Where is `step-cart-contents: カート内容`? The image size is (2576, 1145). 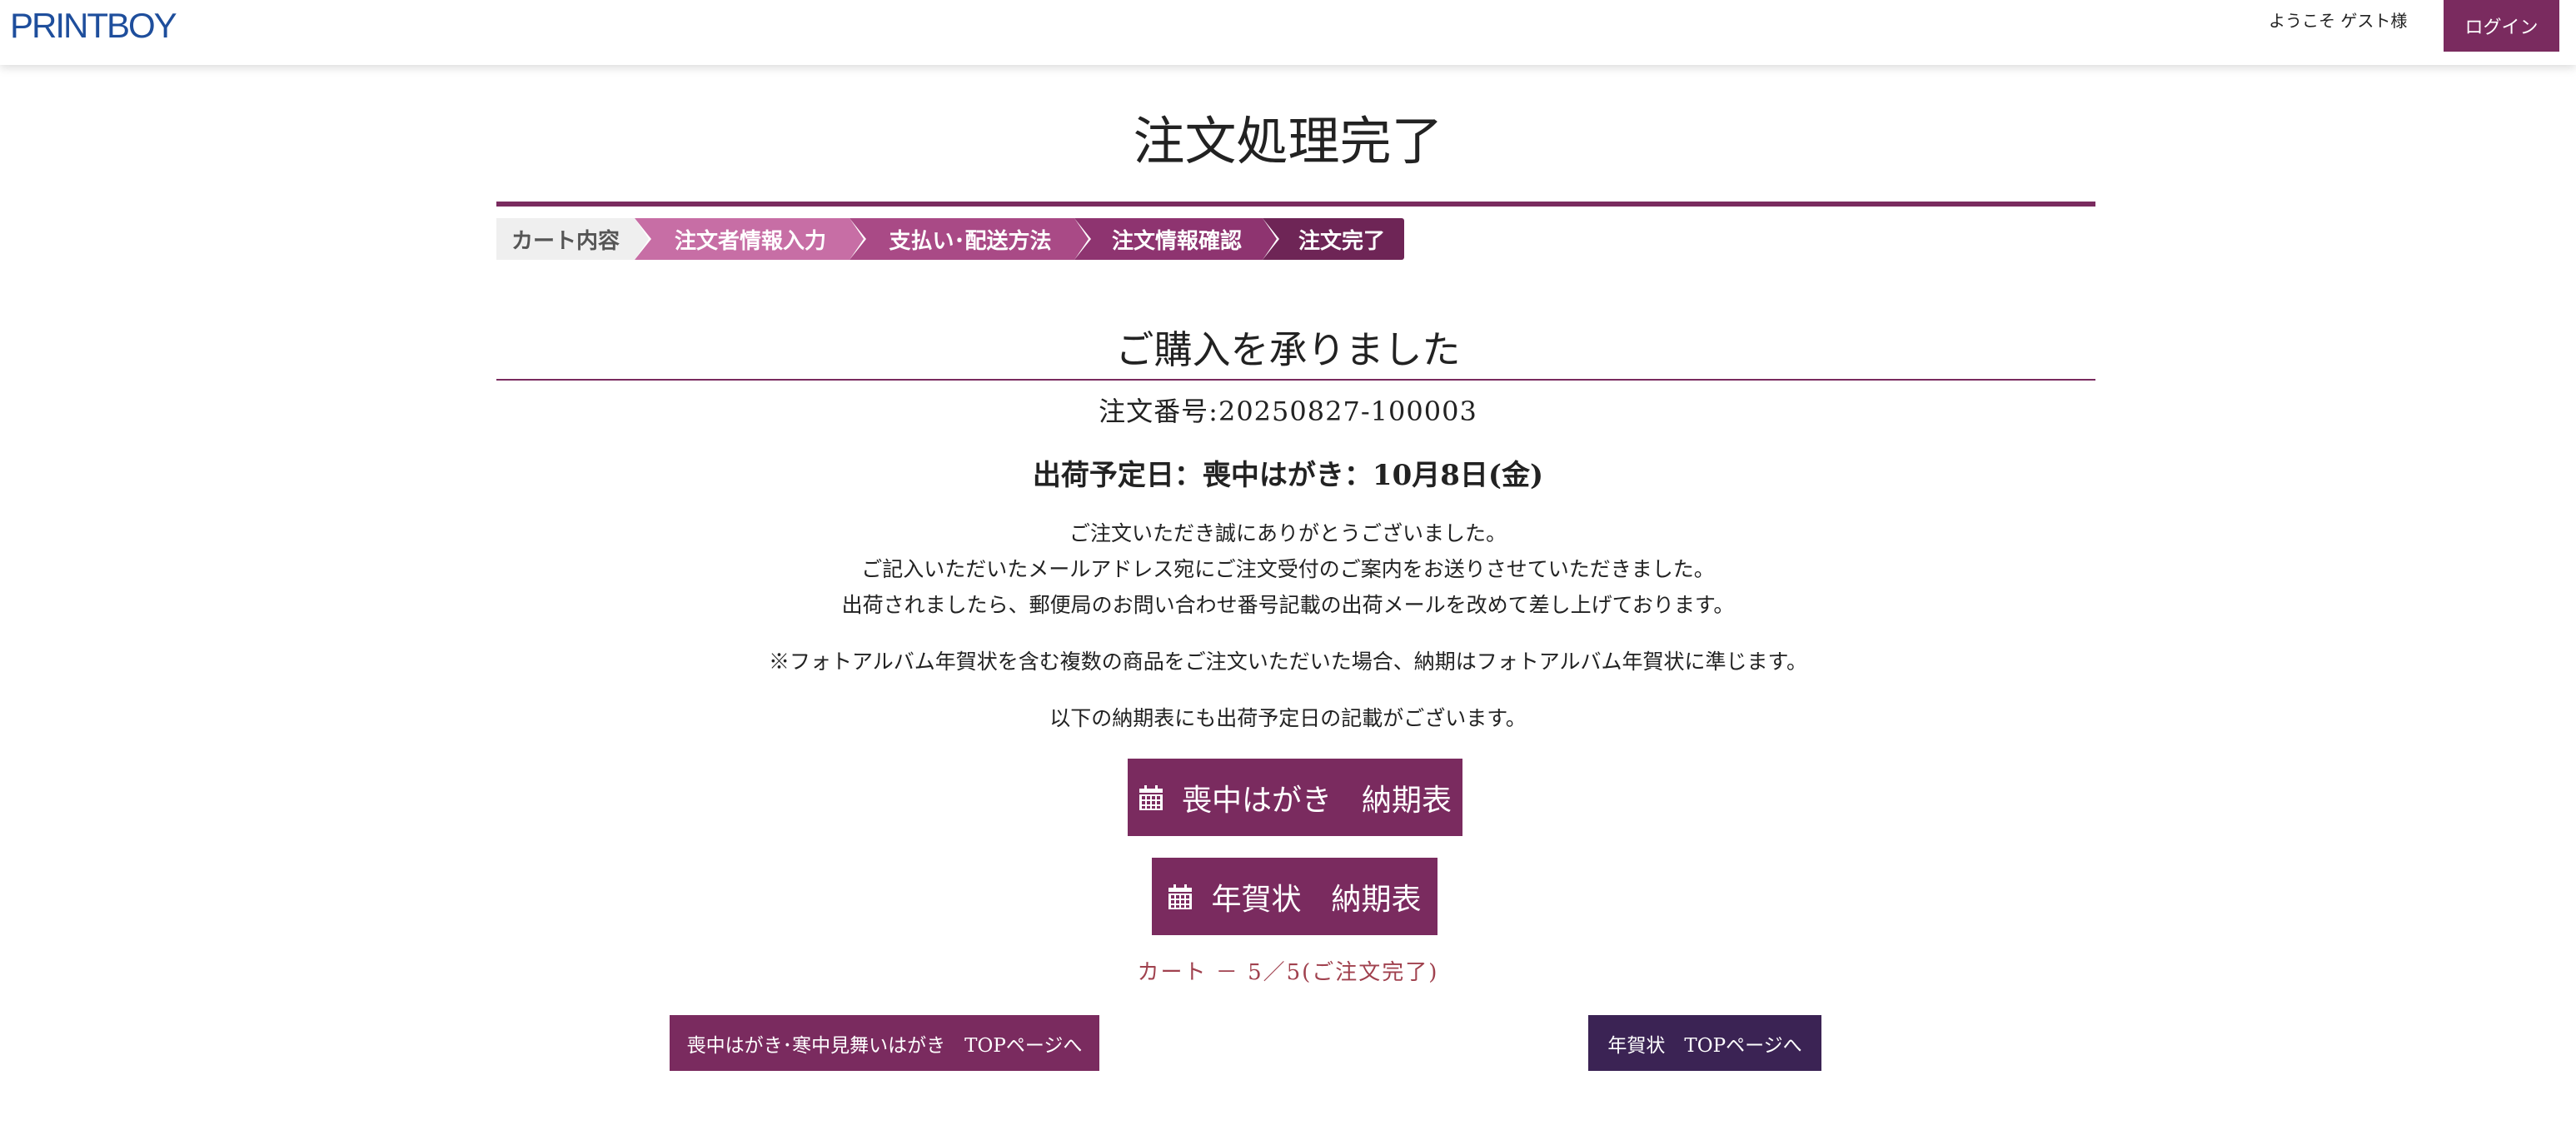 step-cart-contents: カート内容 is located at coordinates (573, 239).